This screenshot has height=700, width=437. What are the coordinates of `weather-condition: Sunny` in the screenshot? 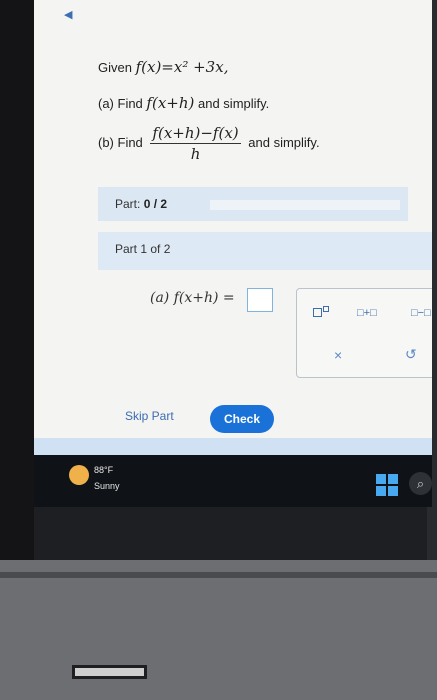 It's located at (107, 486).